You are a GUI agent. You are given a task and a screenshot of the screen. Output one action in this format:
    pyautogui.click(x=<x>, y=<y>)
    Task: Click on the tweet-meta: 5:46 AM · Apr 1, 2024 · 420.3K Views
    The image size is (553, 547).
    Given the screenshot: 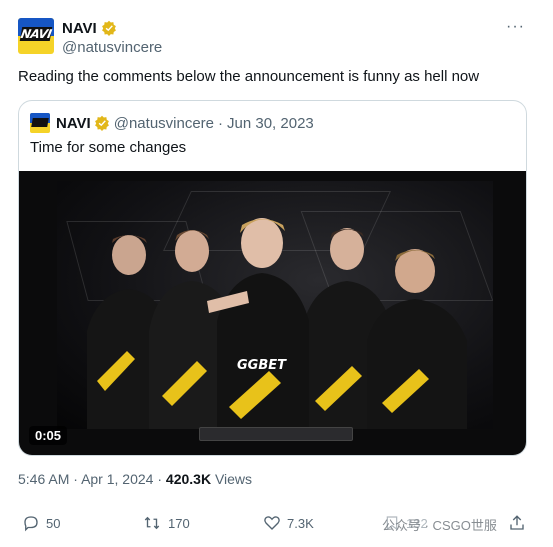 What is the action you would take?
    pyautogui.click(x=135, y=479)
    